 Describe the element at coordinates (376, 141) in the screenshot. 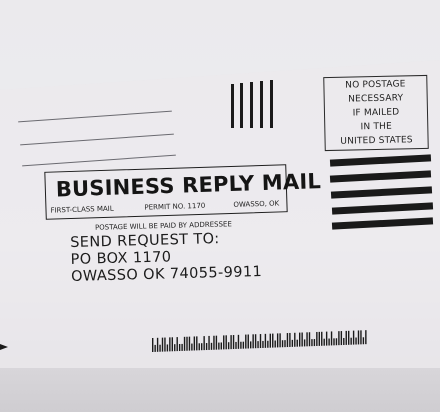

I see `postage-box-line: UNITED STATES` at that location.